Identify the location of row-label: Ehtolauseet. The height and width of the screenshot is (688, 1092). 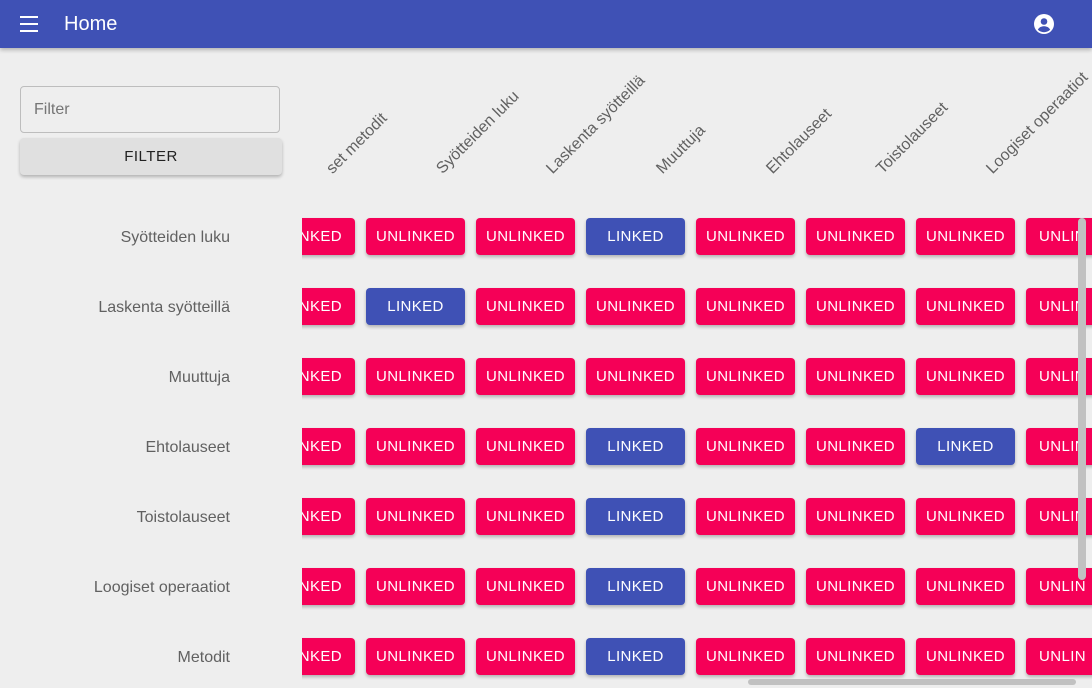
(187, 447).